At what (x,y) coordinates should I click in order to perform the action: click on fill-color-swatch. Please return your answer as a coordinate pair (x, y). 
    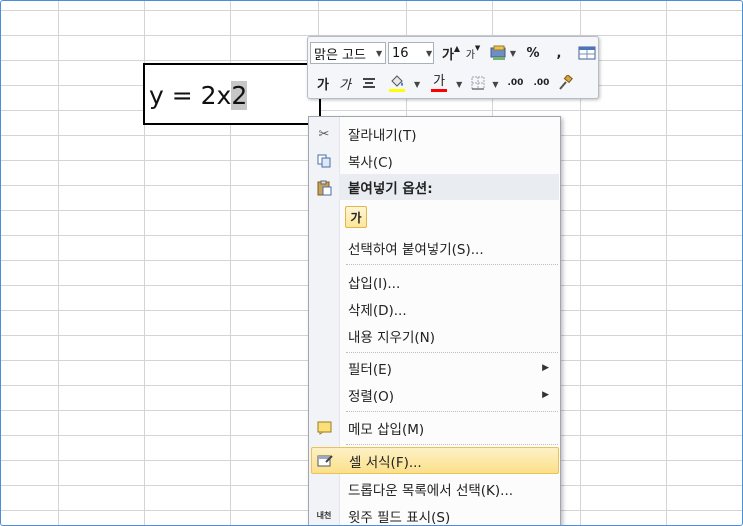
    Looking at the image, I should click on (397, 90).